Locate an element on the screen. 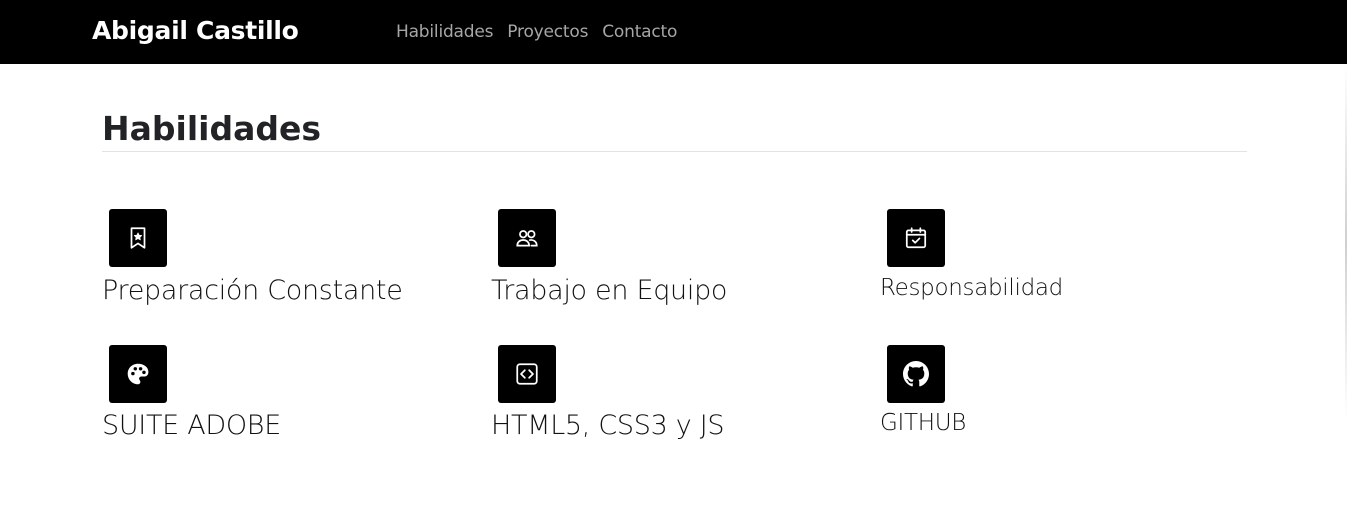 The image size is (1347, 510). title-divider is located at coordinates (674, 151).